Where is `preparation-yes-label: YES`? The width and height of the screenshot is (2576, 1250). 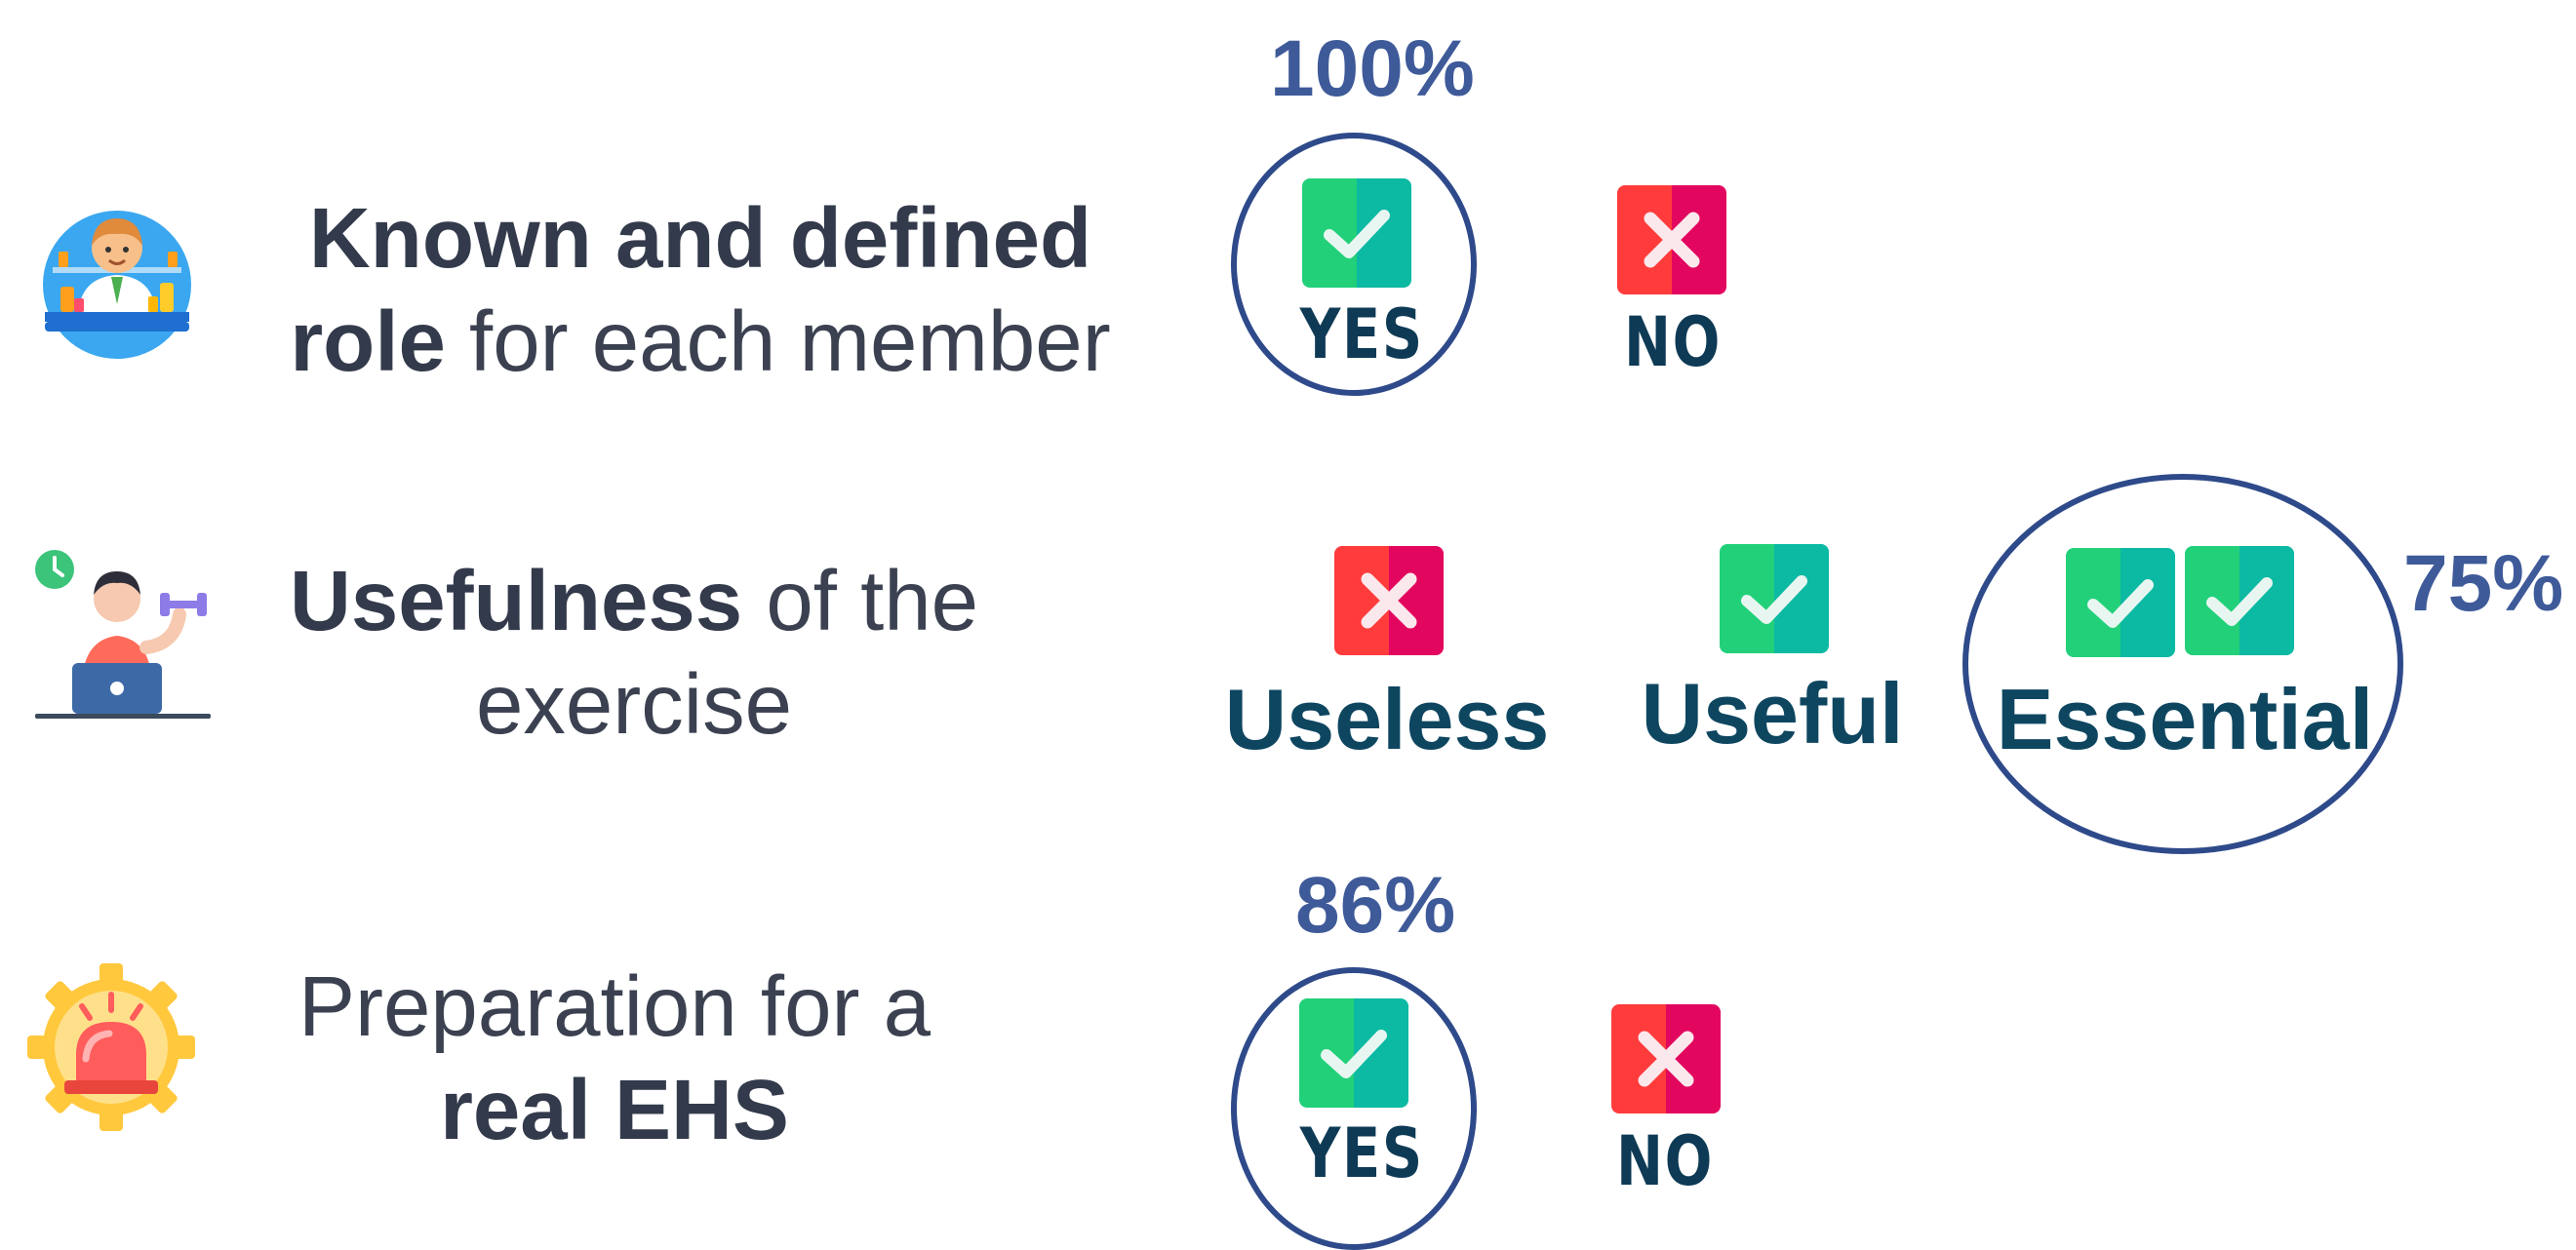 preparation-yes-label: YES is located at coordinates (1361, 1153).